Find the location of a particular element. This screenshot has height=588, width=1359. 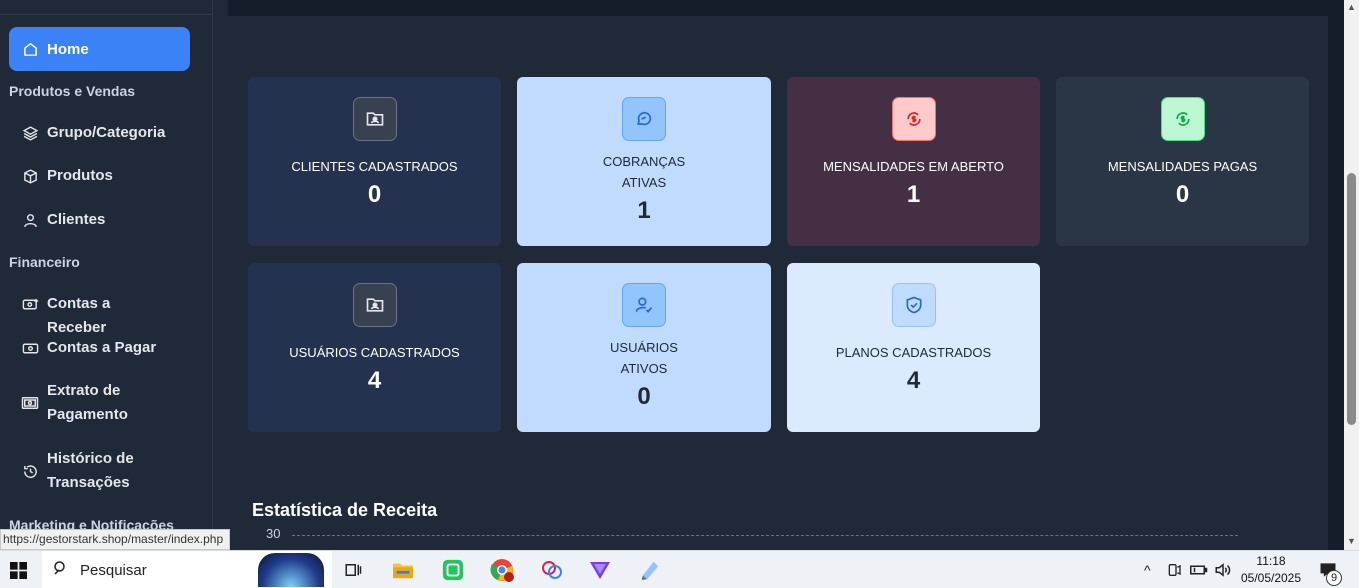

sidebar-item-label: Contas a Pagar is located at coordinates (102, 347).